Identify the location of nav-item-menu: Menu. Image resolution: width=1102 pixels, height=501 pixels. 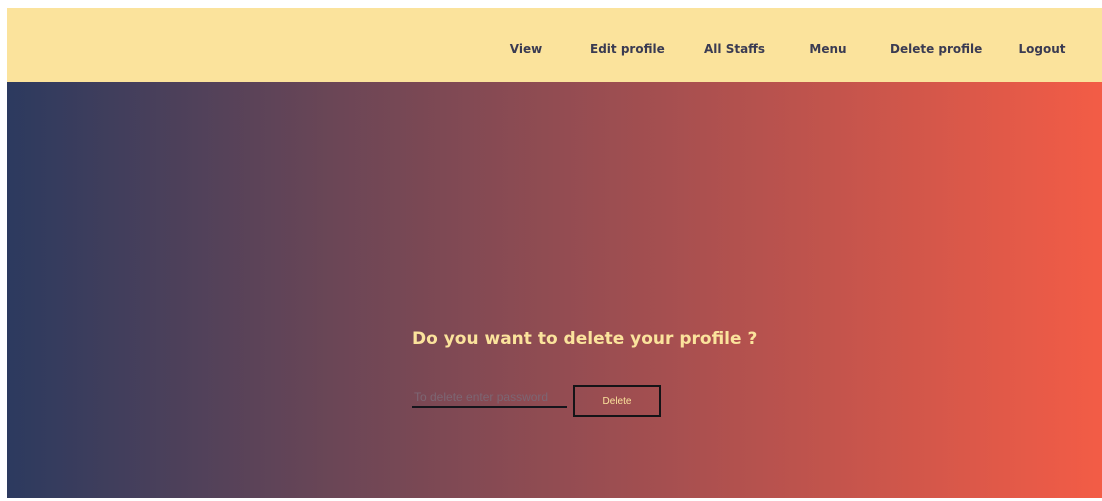
(828, 45).